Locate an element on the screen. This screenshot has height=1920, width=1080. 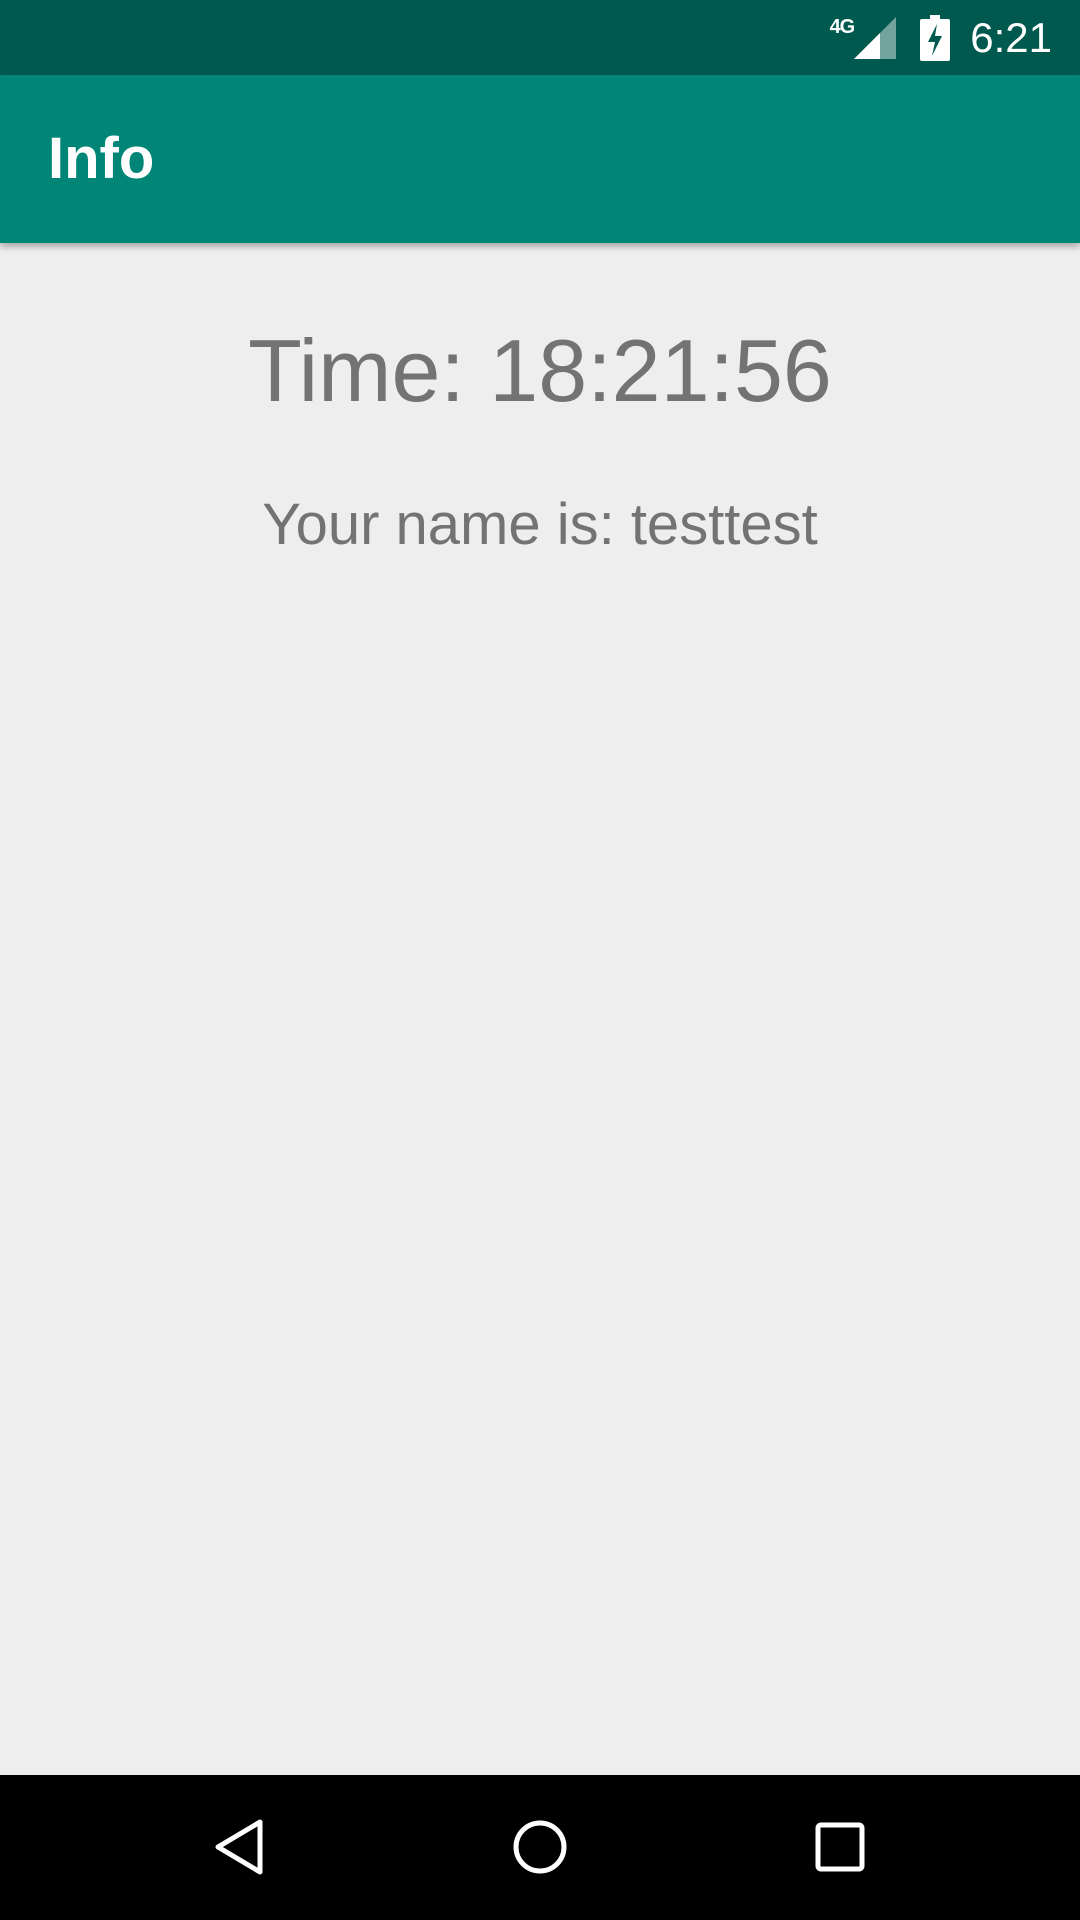
home-icon is located at coordinates (540, 1847).